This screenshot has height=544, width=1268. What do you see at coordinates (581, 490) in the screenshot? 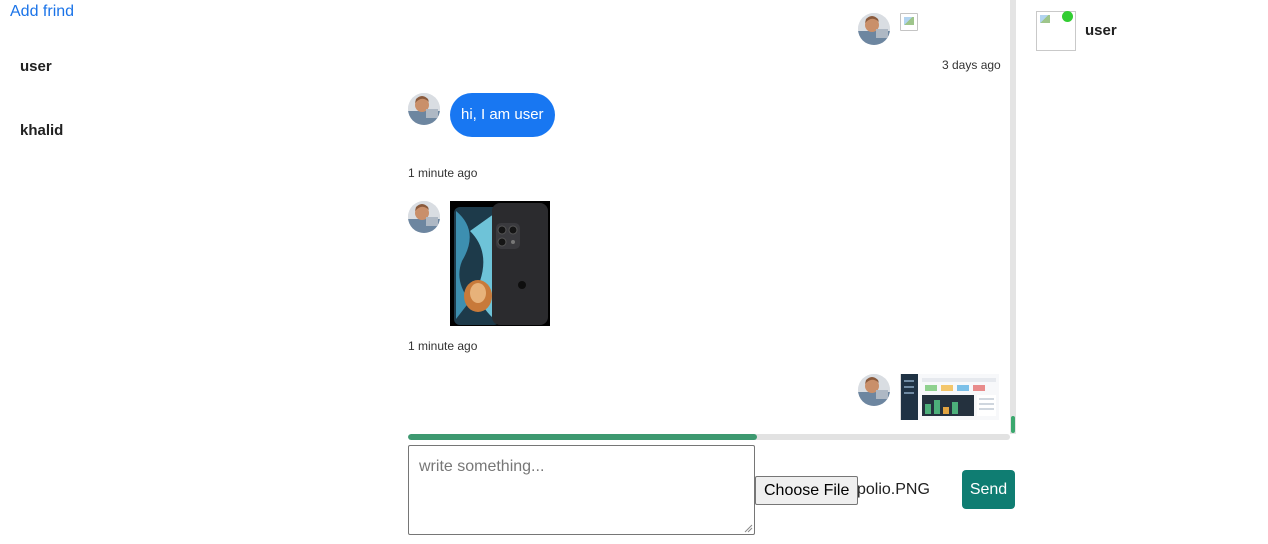
I see `message-input` at bounding box center [581, 490].